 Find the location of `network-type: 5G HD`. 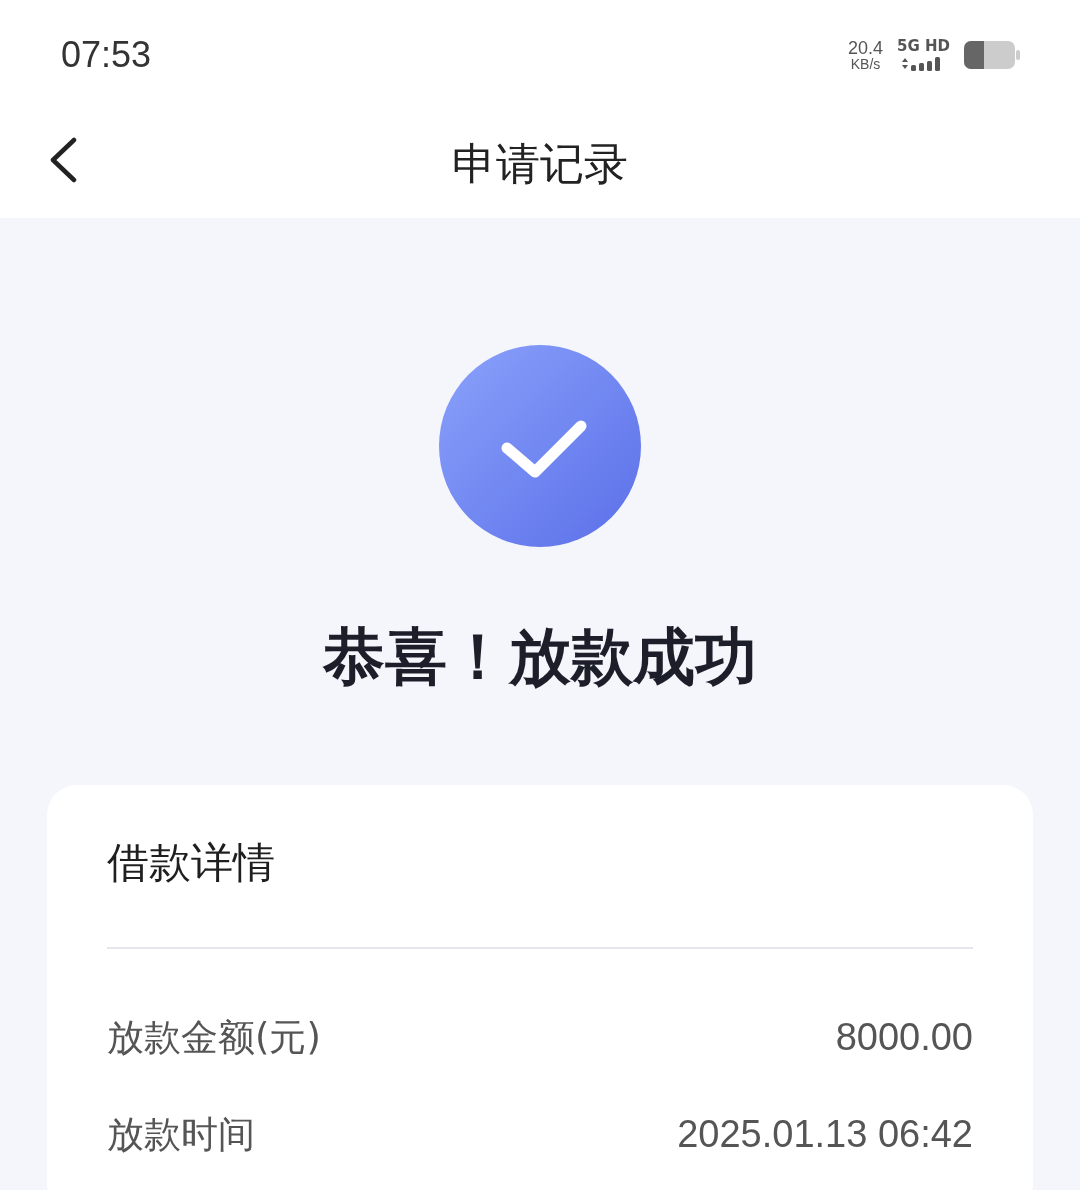

network-type: 5G HD is located at coordinates (923, 46).